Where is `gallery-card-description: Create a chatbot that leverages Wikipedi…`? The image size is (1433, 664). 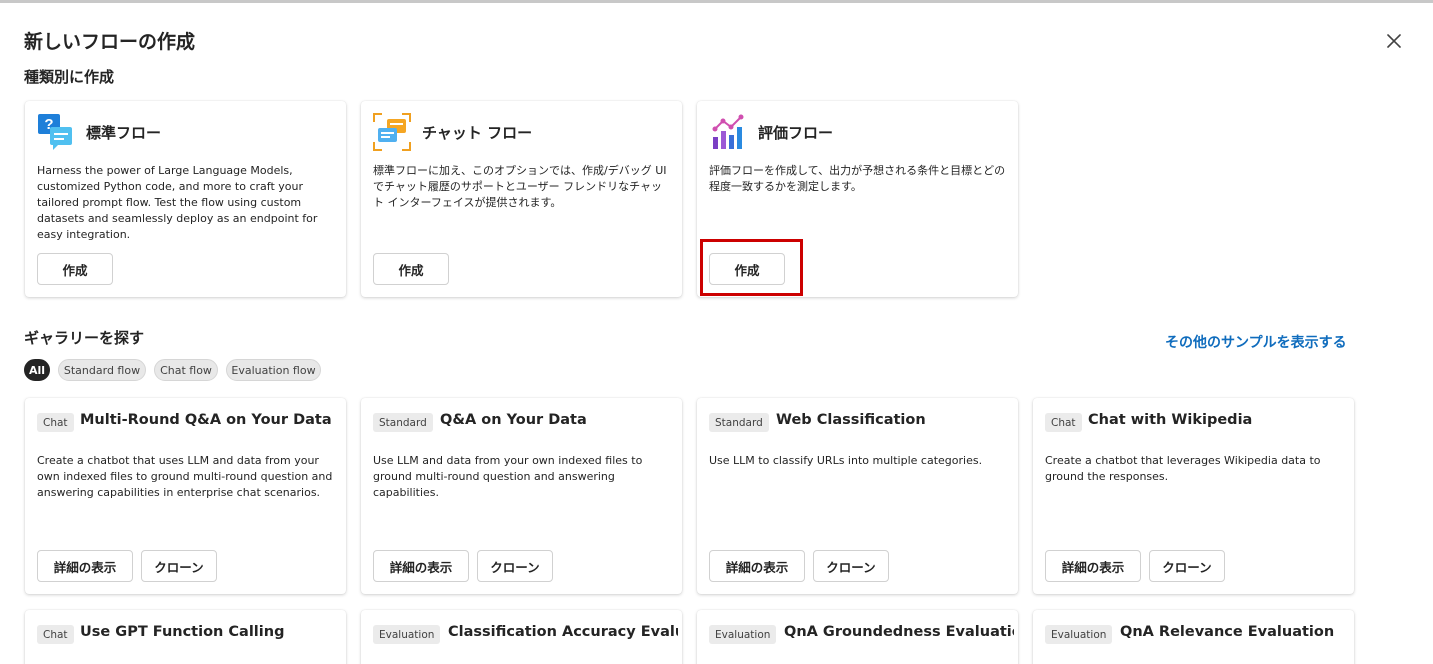 gallery-card-description: Create a chatbot that leverages Wikipedi… is located at coordinates (1183, 468).